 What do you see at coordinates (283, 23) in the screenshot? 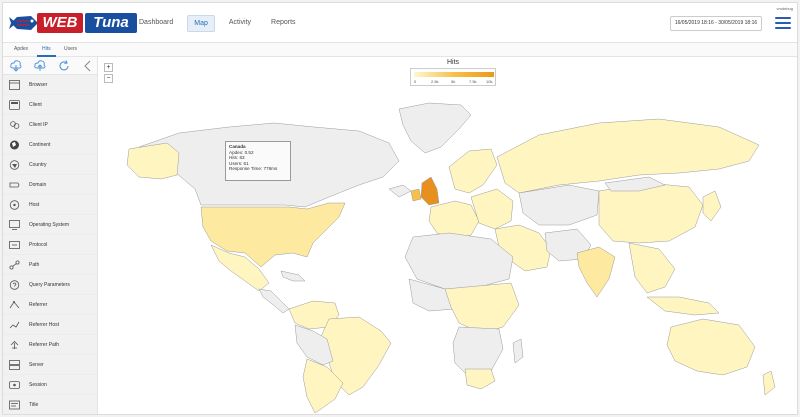
I see `nav-reports: Reports` at bounding box center [283, 23].